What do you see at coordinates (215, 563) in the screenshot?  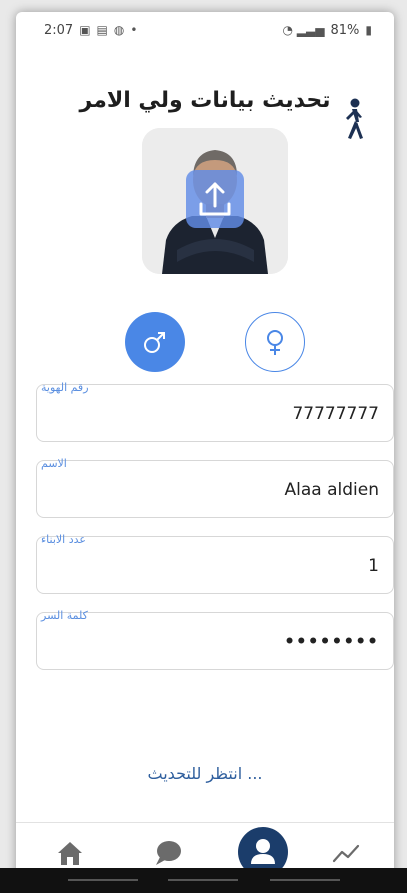 I see `children-count-field: عدد الابناء 1` at bounding box center [215, 563].